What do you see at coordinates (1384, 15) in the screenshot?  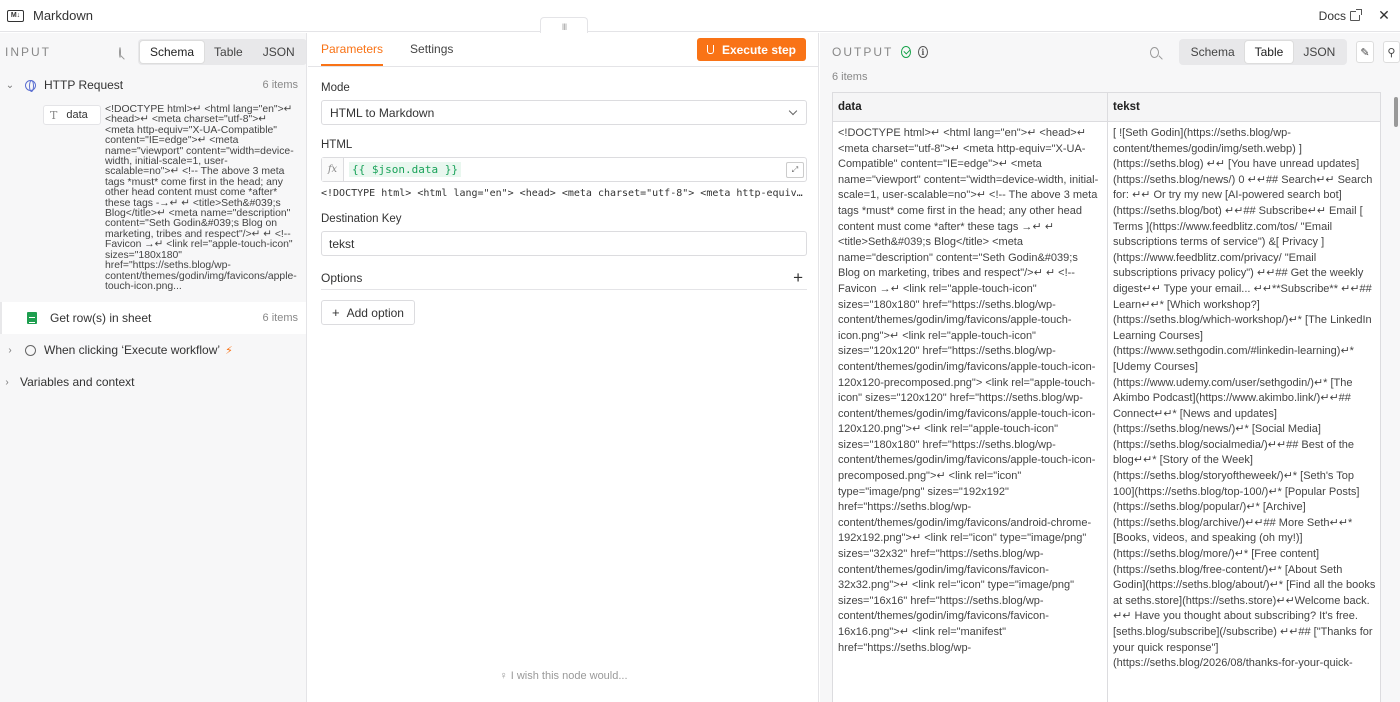 I see `close-icon: ✕` at bounding box center [1384, 15].